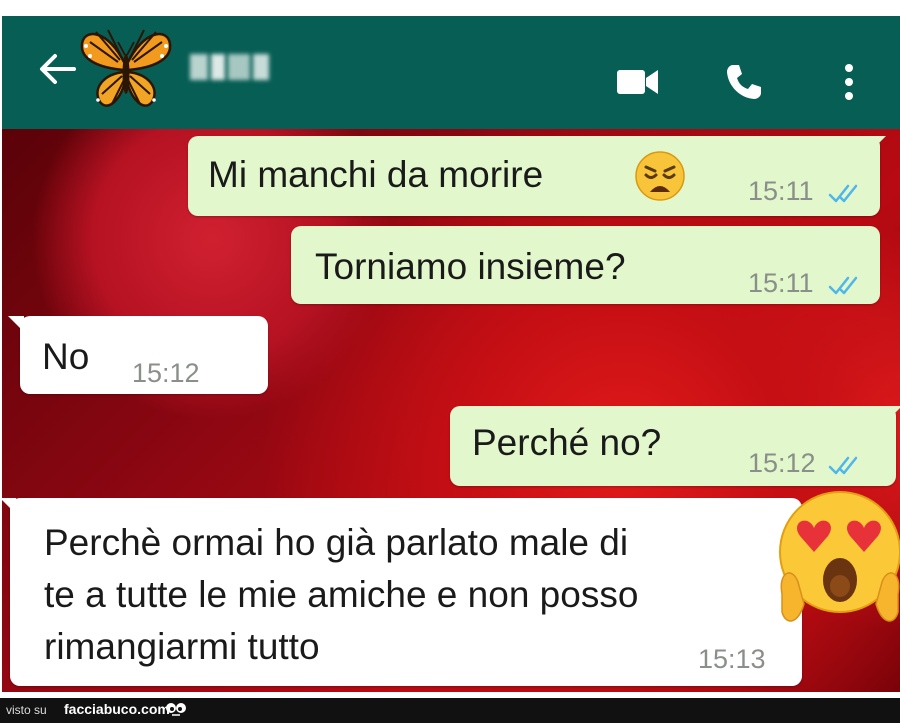 The image size is (900, 723). I want to click on message-bubble-outgoing: Torniamo insieme? 15:11, so click(585, 265).